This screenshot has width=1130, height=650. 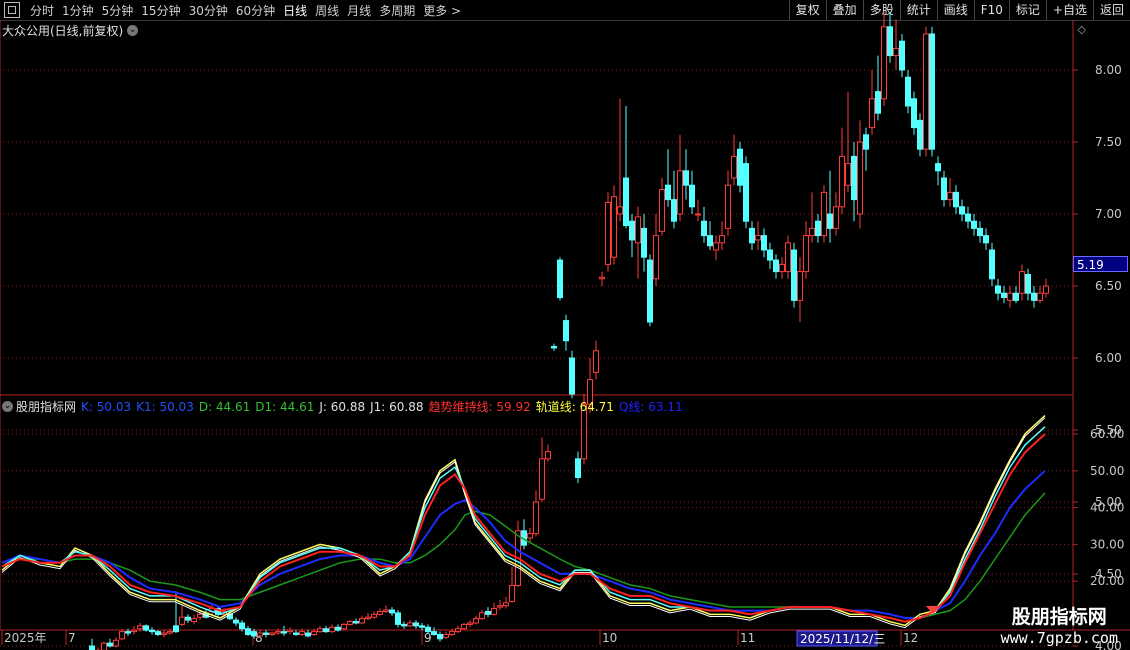 What do you see at coordinates (1108, 286) in the screenshot?
I see `price-tick-label: 6.50` at bounding box center [1108, 286].